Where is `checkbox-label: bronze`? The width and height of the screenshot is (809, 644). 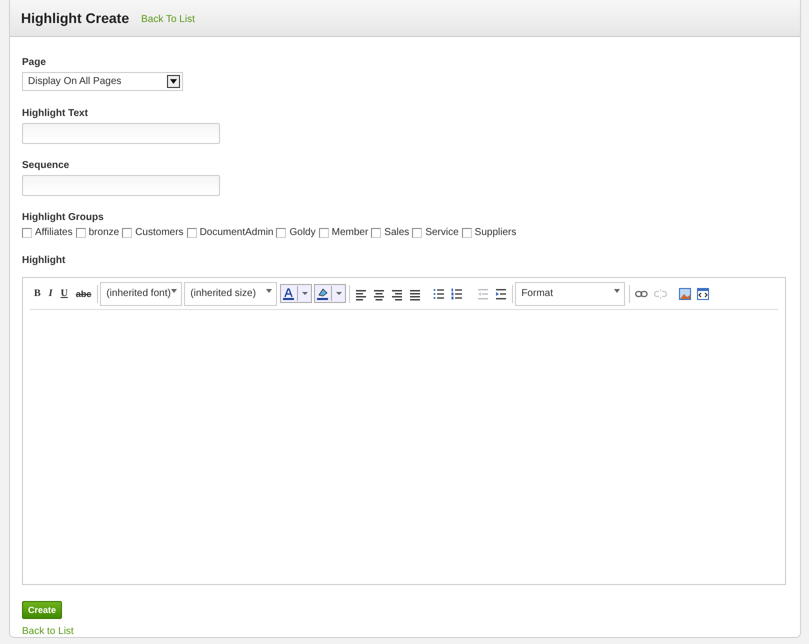 checkbox-label: bronze is located at coordinates (104, 232).